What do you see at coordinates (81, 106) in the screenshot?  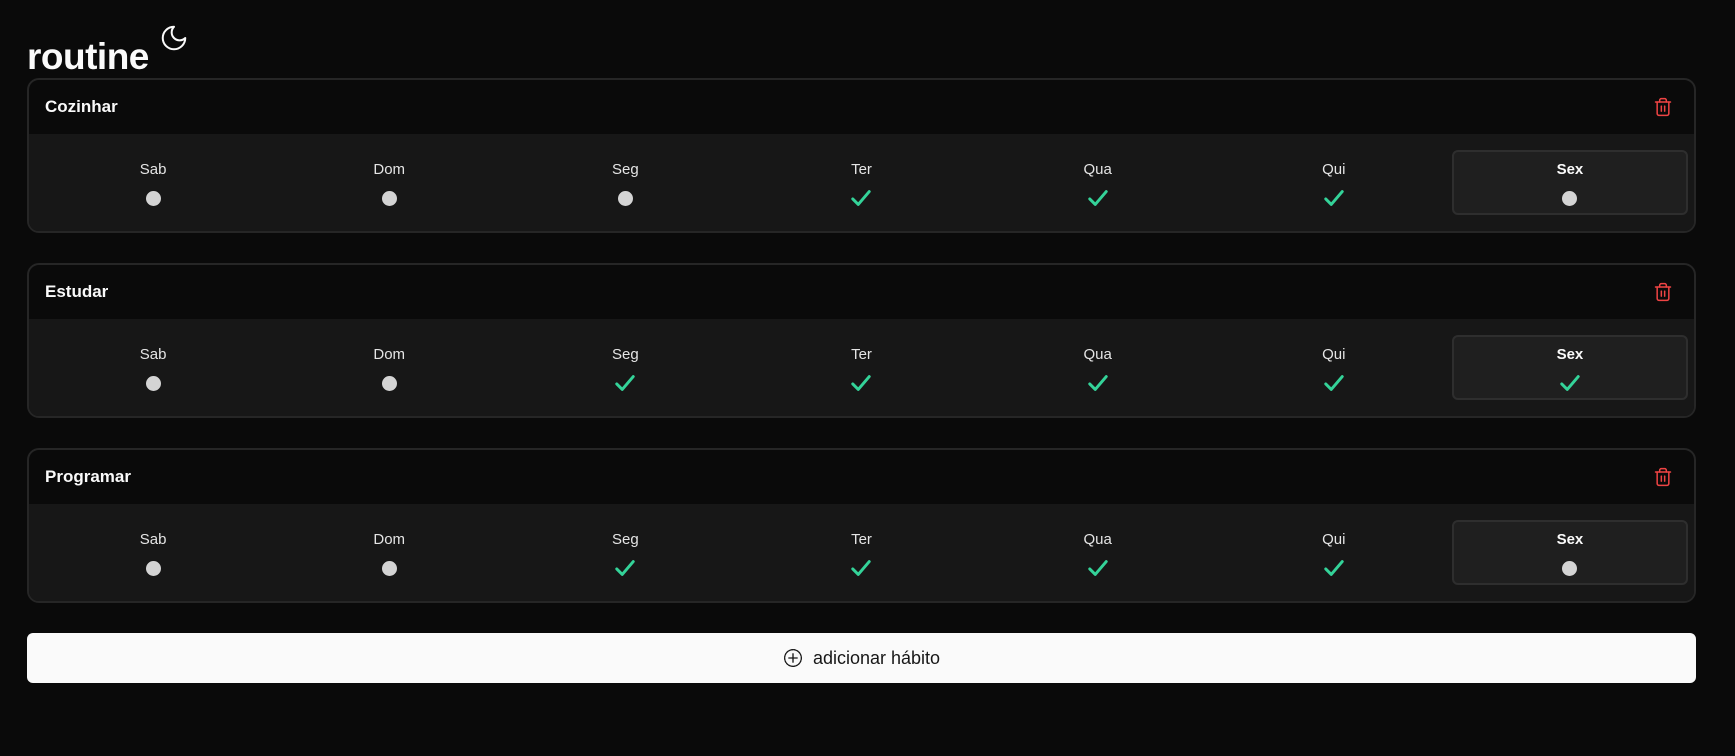 I see `habit-name: Cozinhar` at bounding box center [81, 106].